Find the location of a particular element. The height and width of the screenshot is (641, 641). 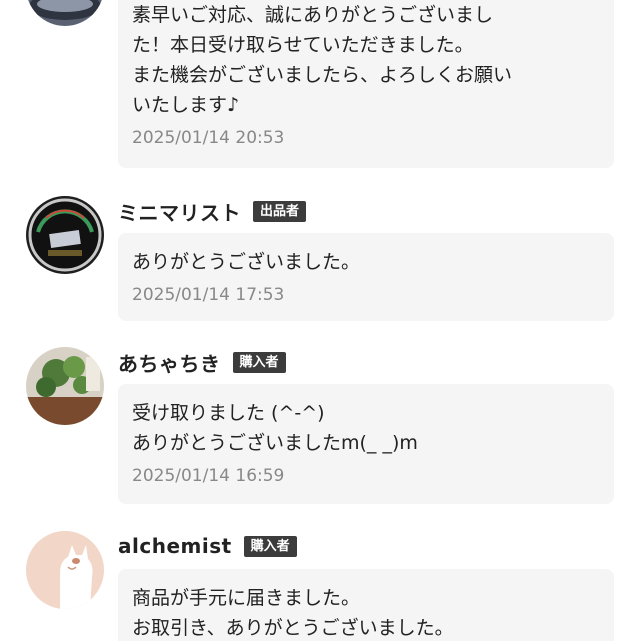

comment-text: いたします♪ is located at coordinates (186, 105).